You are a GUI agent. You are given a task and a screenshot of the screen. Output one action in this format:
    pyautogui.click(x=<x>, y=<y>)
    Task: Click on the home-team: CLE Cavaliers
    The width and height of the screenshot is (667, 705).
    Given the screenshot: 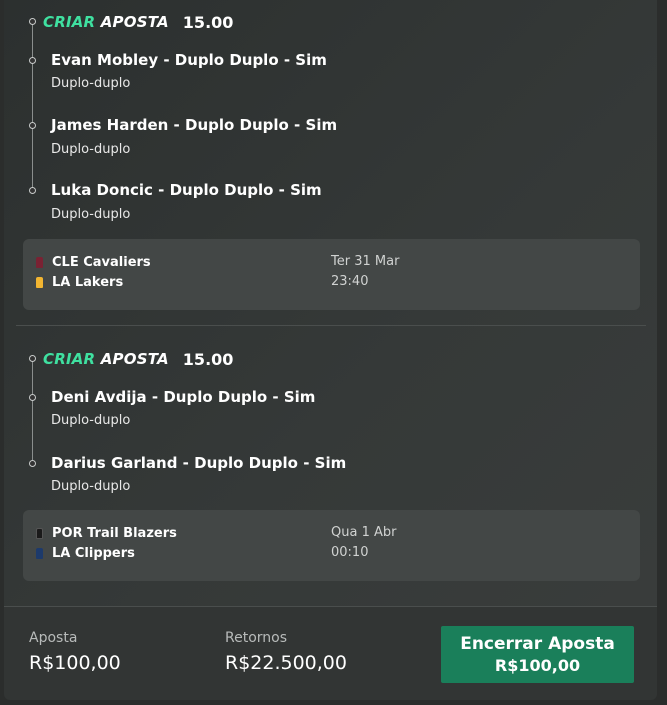 What is the action you would take?
    pyautogui.click(x=93, y=262)
    